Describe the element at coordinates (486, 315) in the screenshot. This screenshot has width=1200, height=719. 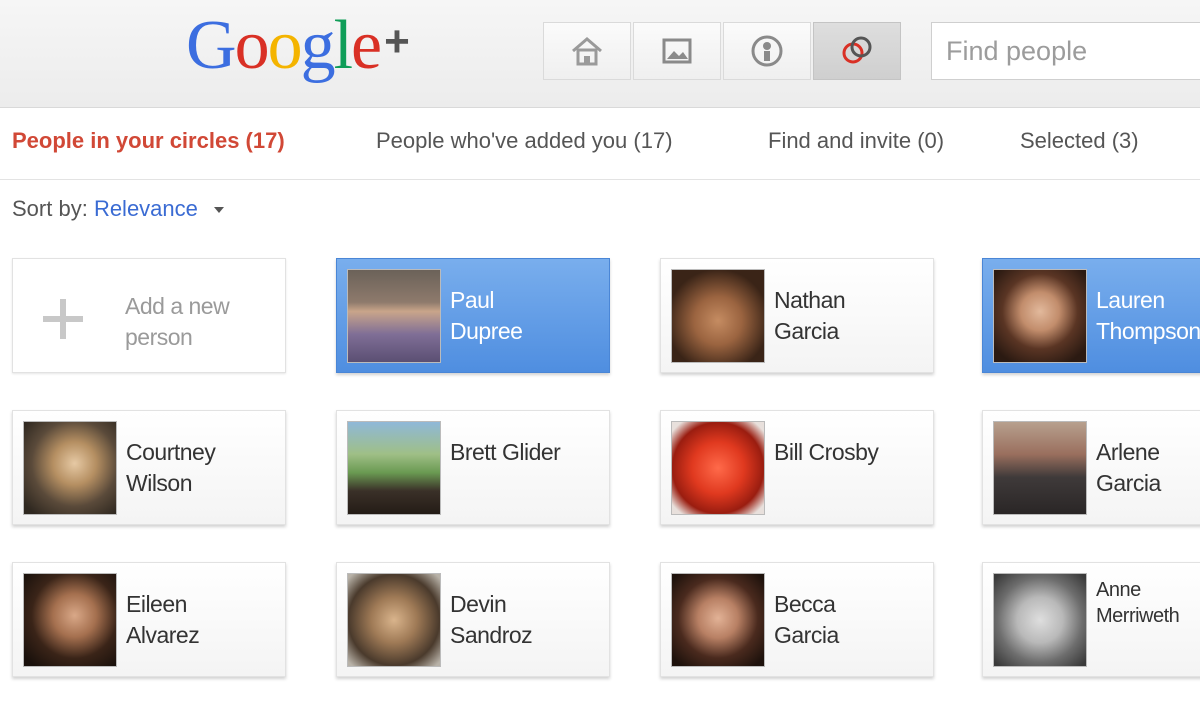
I see `person-name: Paul Dupree` at that location.